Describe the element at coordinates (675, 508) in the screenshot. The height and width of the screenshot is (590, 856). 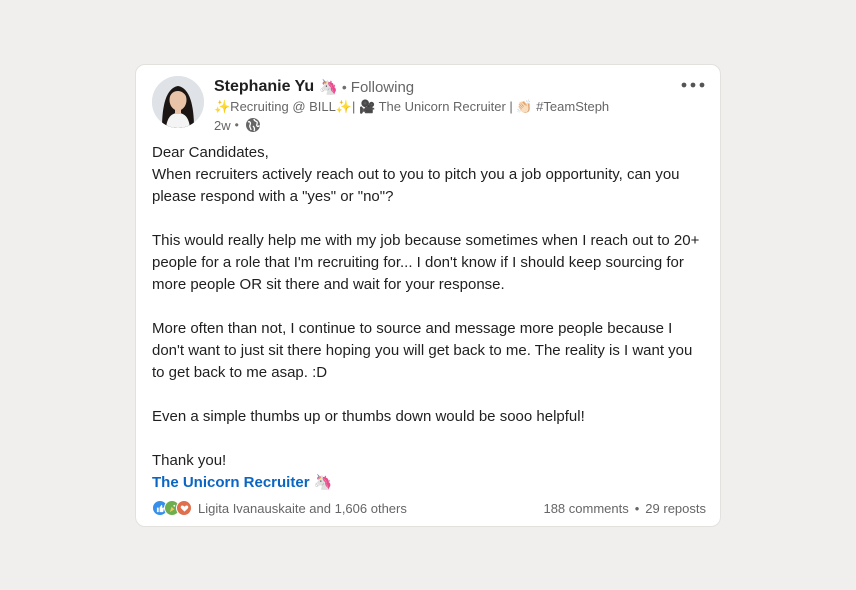
I see `reposts-count: 29 reposts` at that location.